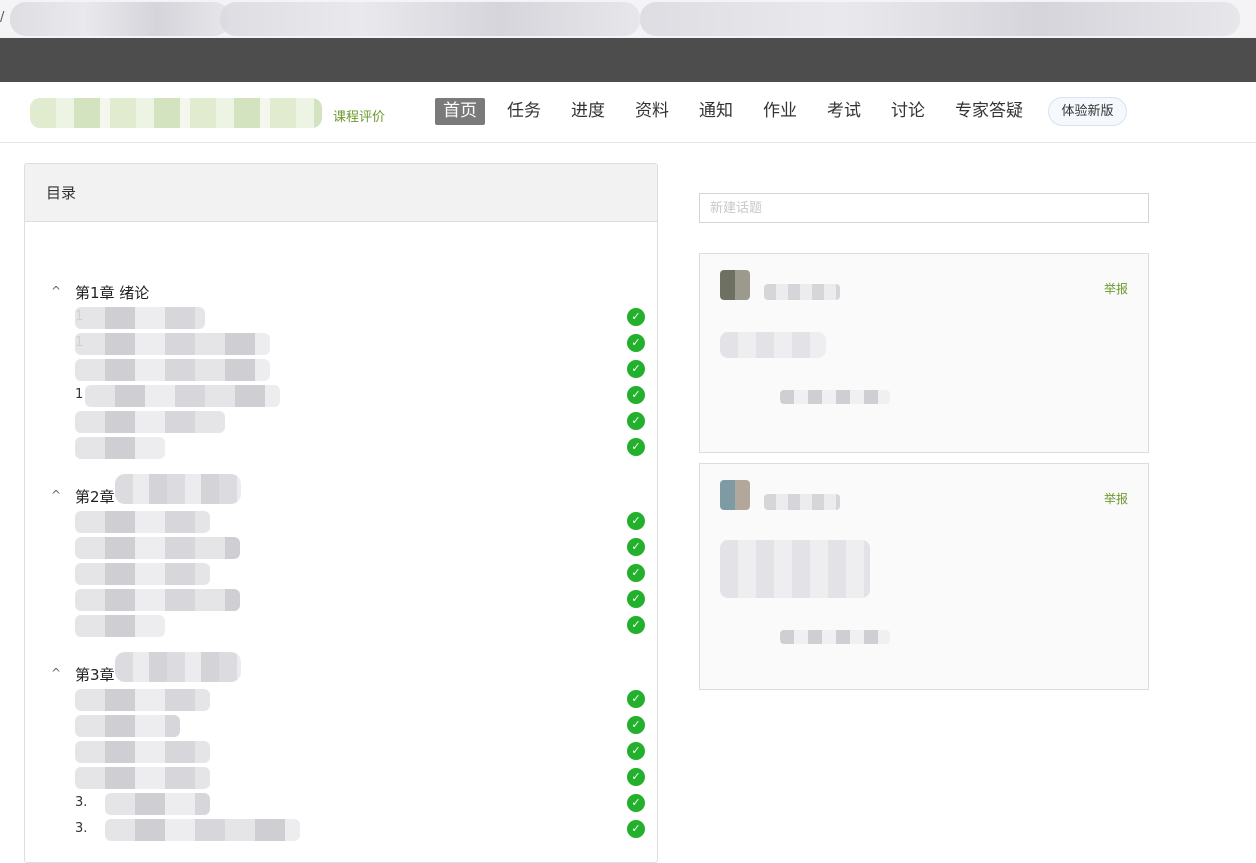 The width and height of the screenshot is (1256, 863). What do you see at coordinates (359, 115) in the screenshot?
I see `course-evaluation-link: 课程评价` at bounding box center [359, 115].